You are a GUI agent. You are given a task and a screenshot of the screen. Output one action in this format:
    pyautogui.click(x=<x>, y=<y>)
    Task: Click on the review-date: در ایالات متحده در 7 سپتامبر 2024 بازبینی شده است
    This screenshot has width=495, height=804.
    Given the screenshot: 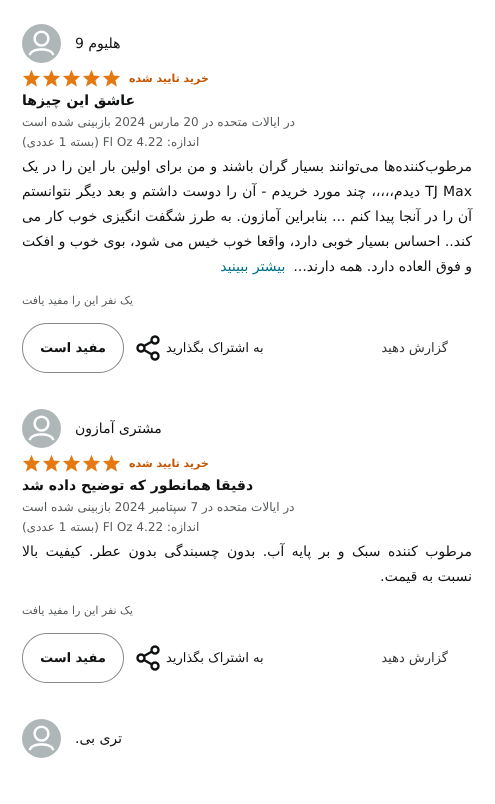 What is the action you would take?
    pyautogui.click(x=158, y=507)
    